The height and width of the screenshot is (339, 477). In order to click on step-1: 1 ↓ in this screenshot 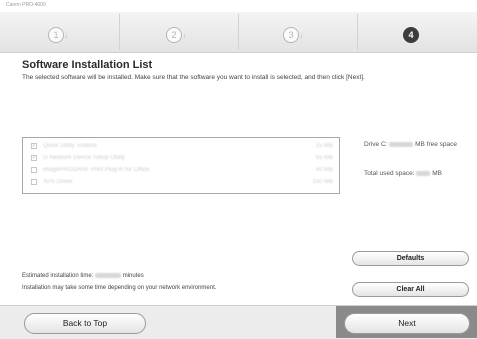, I will do `click(58, 35)`.